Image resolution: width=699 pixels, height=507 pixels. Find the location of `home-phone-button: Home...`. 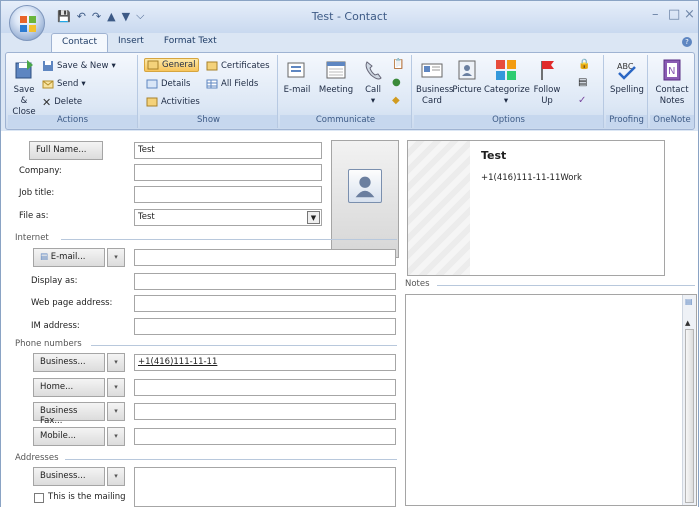

home-phone-button: Home... is located at coordinates (69, 387).